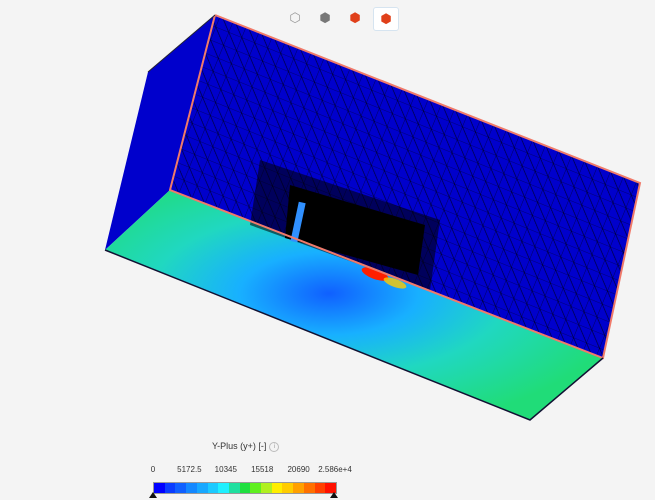 Image resolution: width=655 pixels, height=500 pixels. I want to click on colorbar-tick-label: 10345, so click(225, 469).